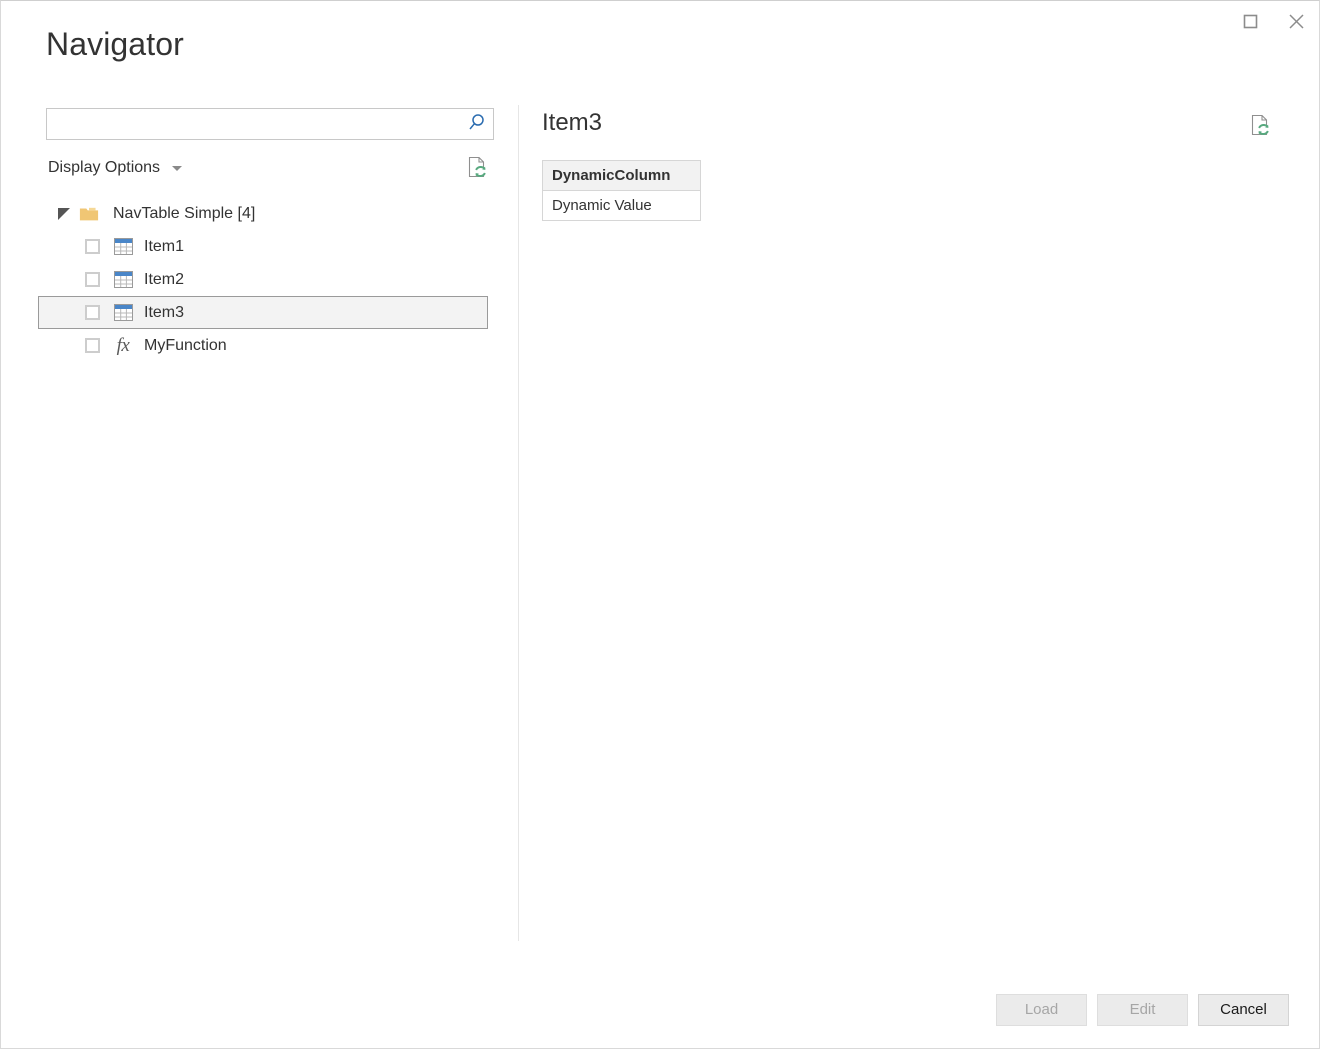 The width and height of the screenshot is (1320, 1049). I want to click on table-row: Dynamic Value, so click(621, 205).